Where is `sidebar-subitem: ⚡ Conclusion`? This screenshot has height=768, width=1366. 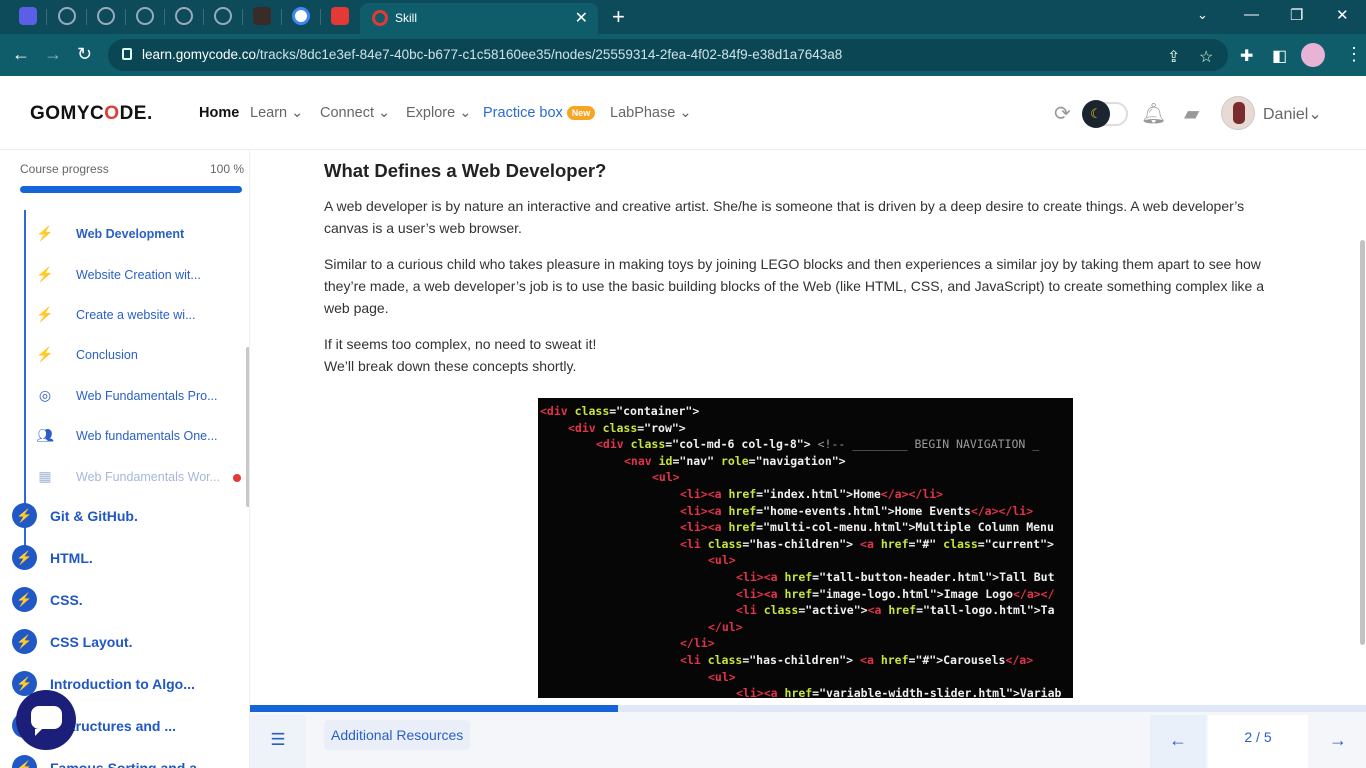 sidebar-subitem: ⚡ Conclusion is located at coordinates (141, 356).